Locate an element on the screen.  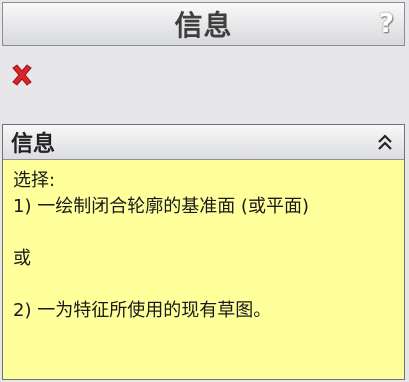
close-icon is located at coordinates (22, 75).